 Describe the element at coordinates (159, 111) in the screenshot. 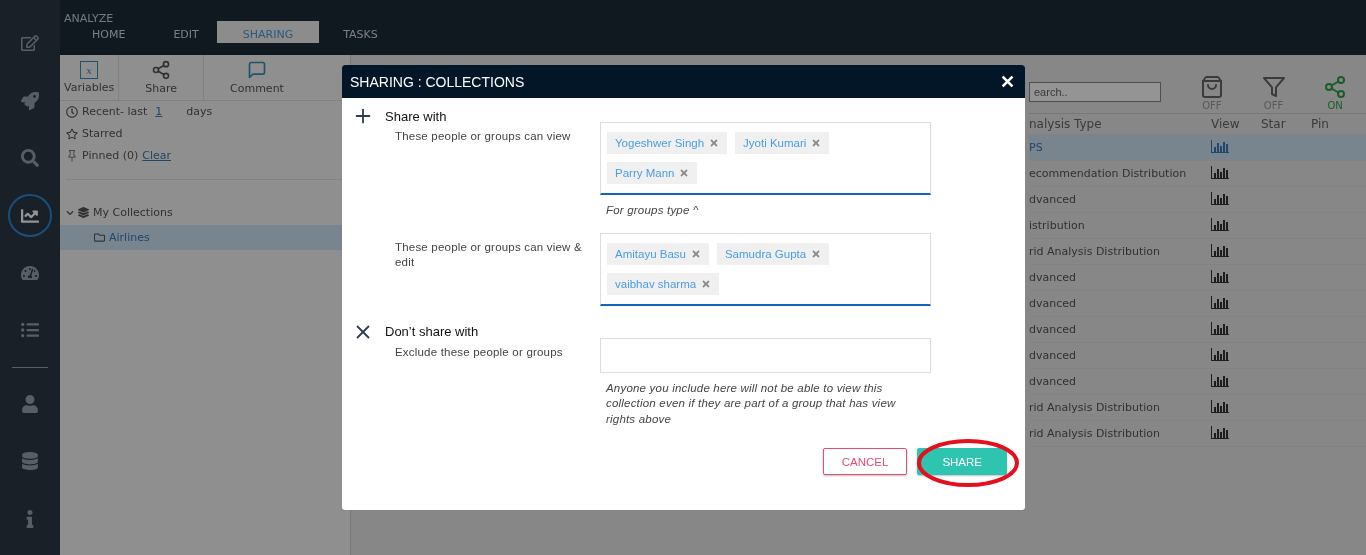

I see `days-link: 1` at that location.